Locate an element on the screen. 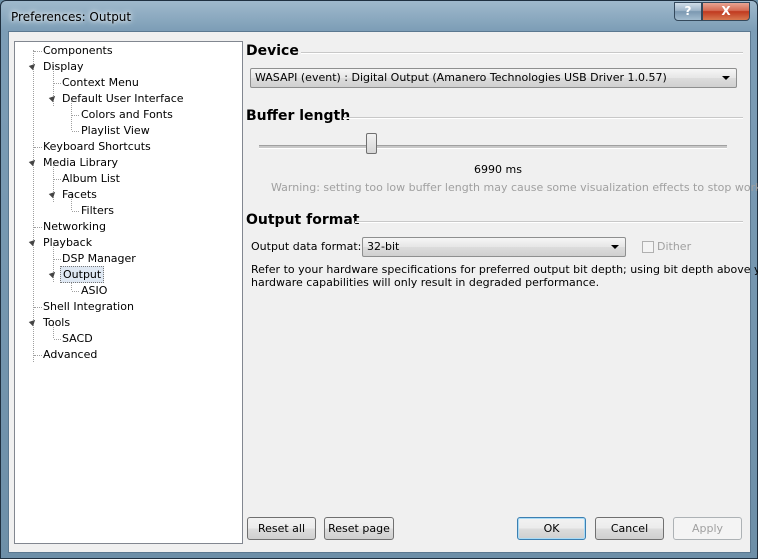  tree-item-context-menu: Context Menu is located at coordinates (127, 83).